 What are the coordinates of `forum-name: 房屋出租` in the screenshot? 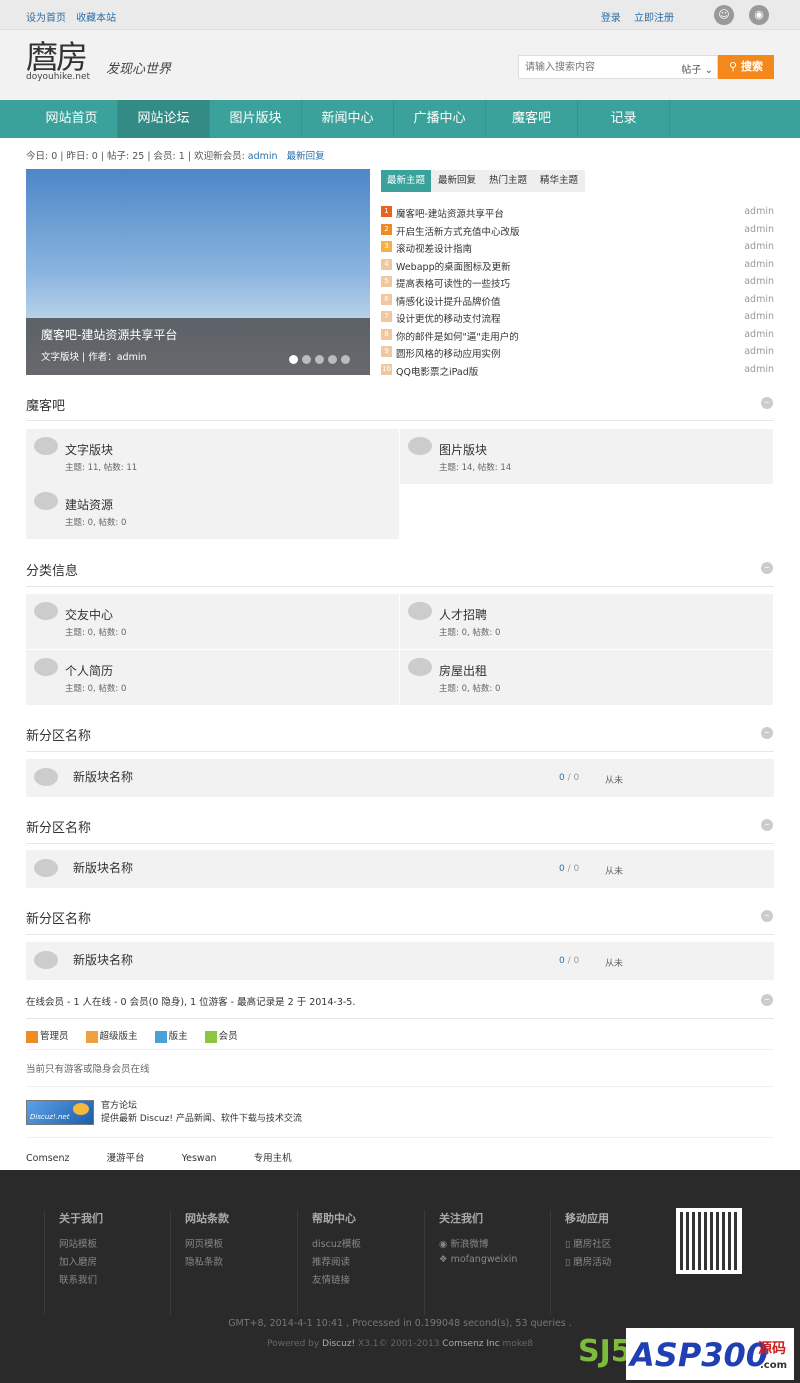 It's located at (463, 670).